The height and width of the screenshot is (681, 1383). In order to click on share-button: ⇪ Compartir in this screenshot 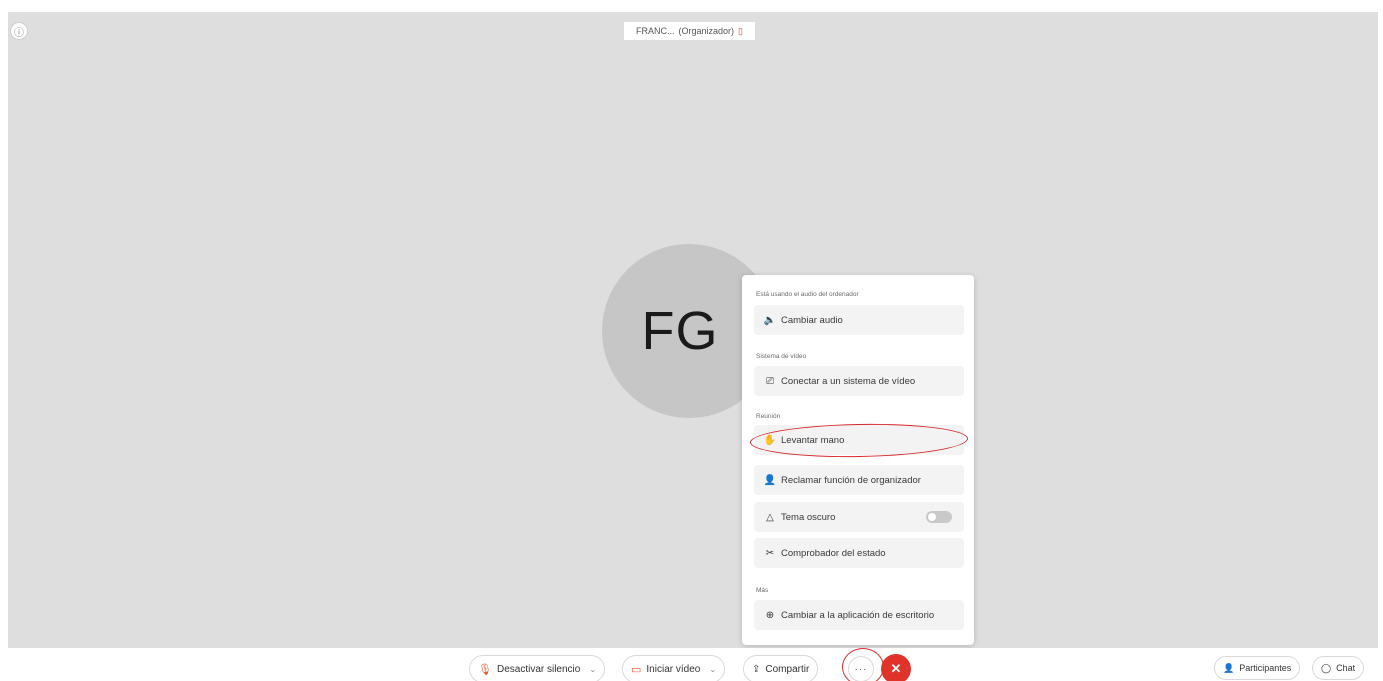, I will do `click(781, 668)`.